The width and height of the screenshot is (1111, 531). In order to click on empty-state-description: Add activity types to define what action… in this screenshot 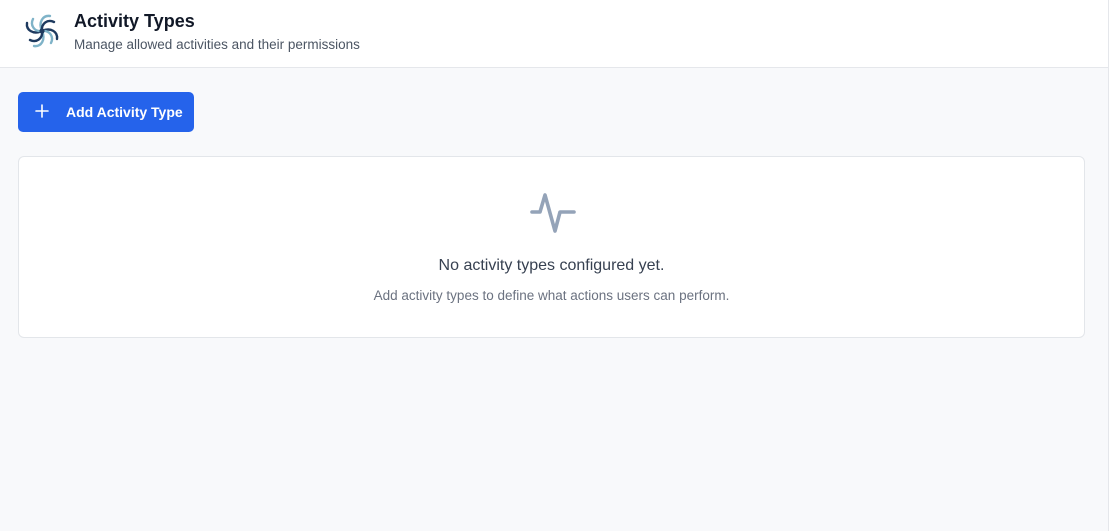, I will do `click(551, 295)`.